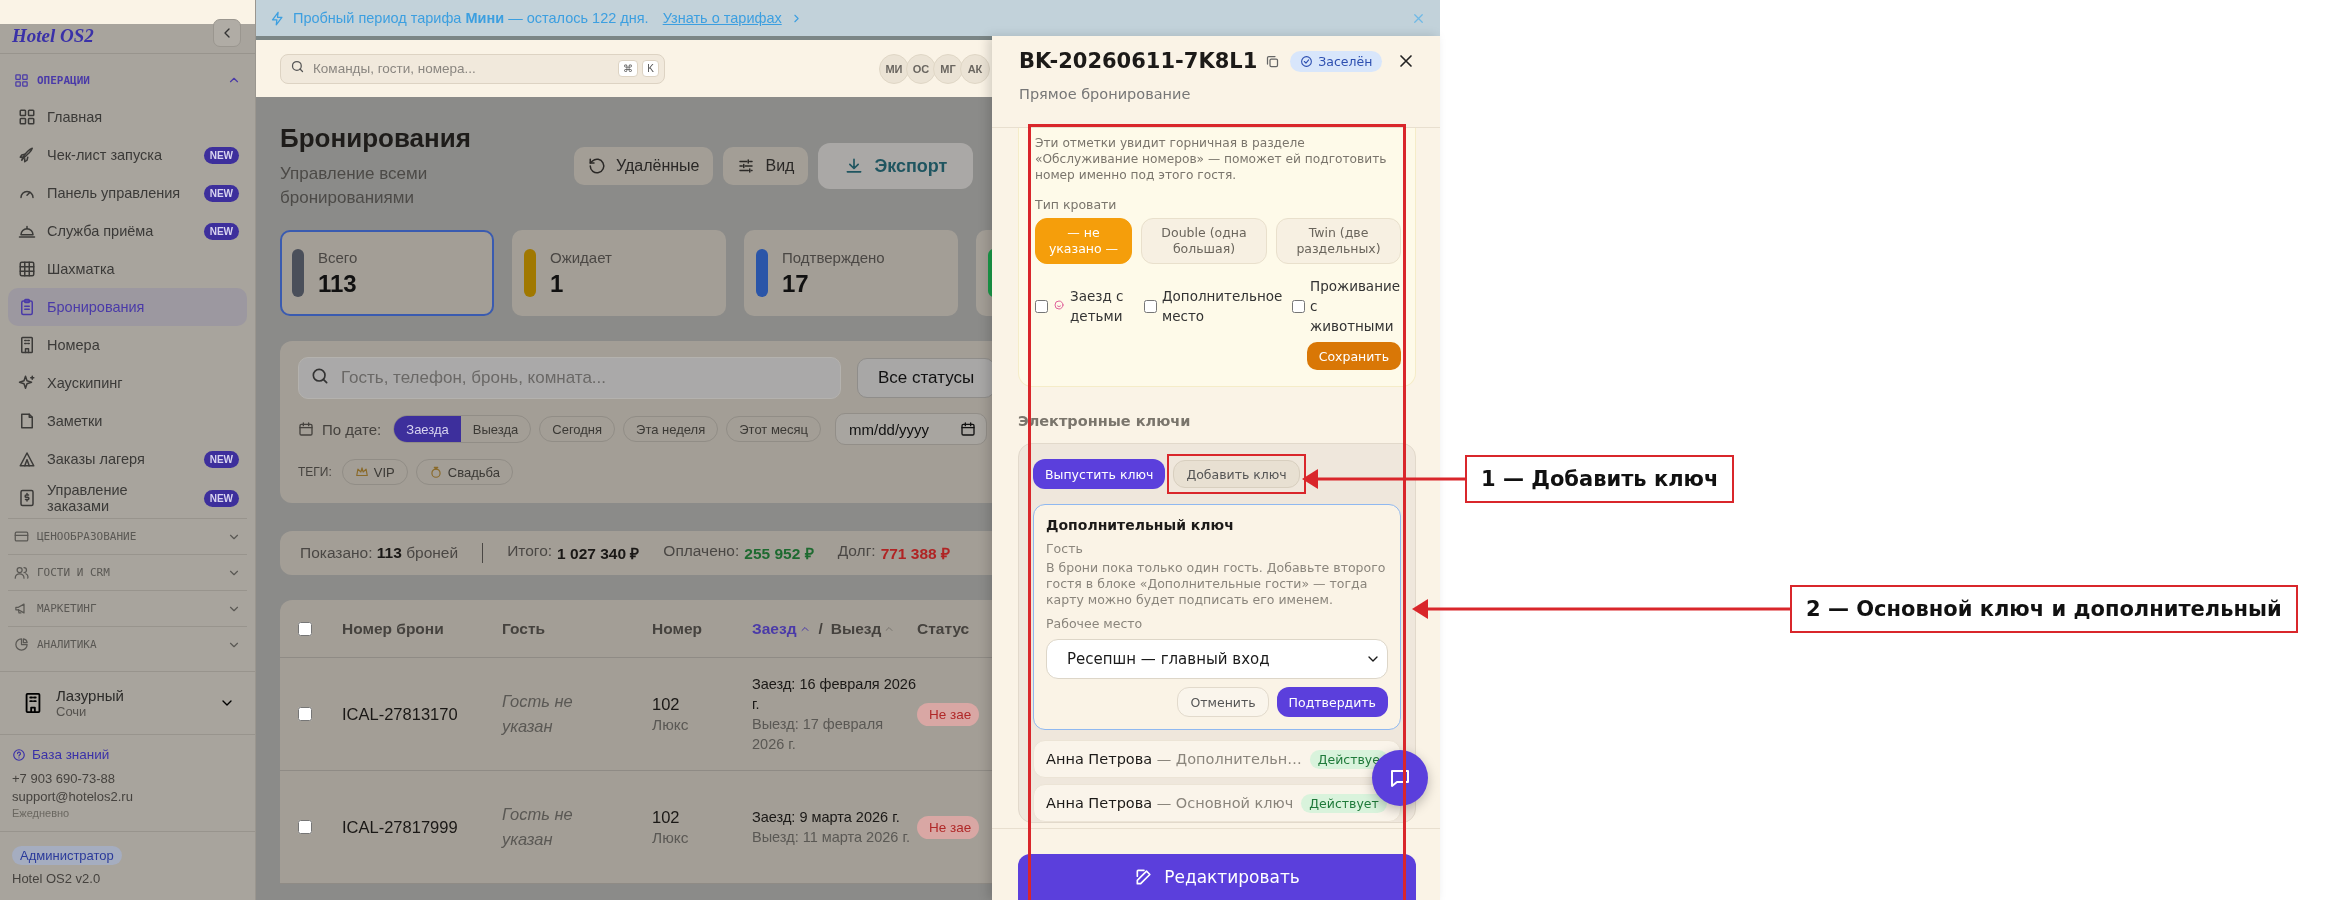 This screenshot has width=2339, height=900. What do you see at coordinates (387, 273) in the screenshot?
I see `stat-card: Всего 113` at bounding box center [387, 273].